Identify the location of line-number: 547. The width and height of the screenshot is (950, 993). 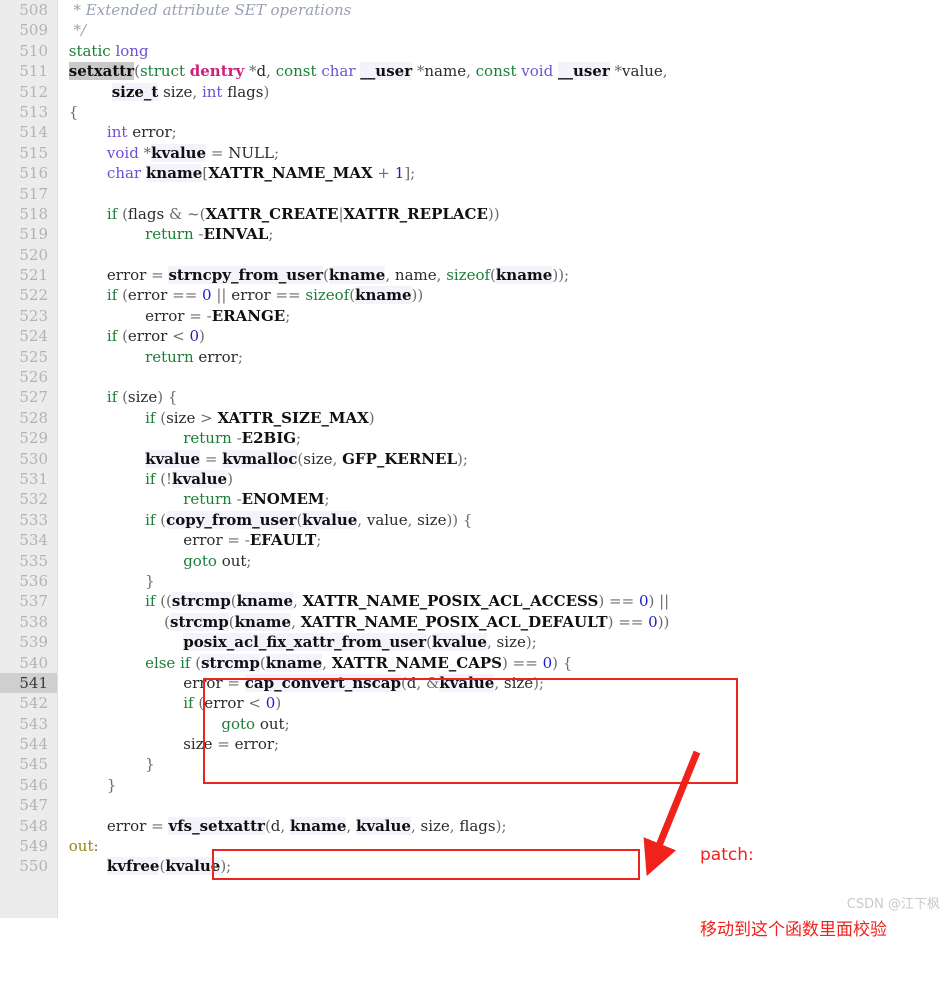
(28, 805).